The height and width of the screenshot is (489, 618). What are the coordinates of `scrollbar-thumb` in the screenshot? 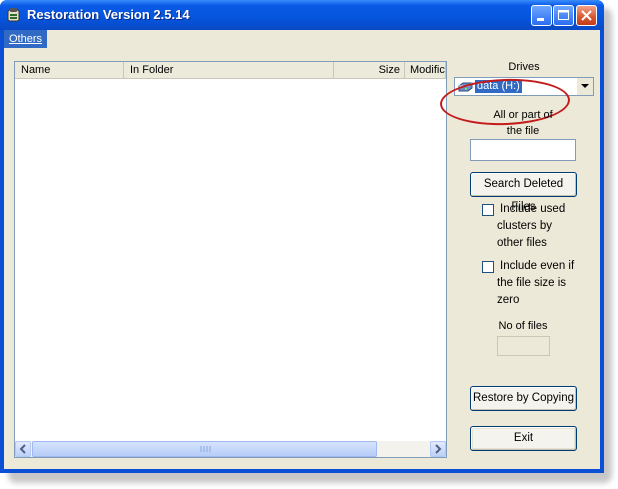 It's located at (204, 449).